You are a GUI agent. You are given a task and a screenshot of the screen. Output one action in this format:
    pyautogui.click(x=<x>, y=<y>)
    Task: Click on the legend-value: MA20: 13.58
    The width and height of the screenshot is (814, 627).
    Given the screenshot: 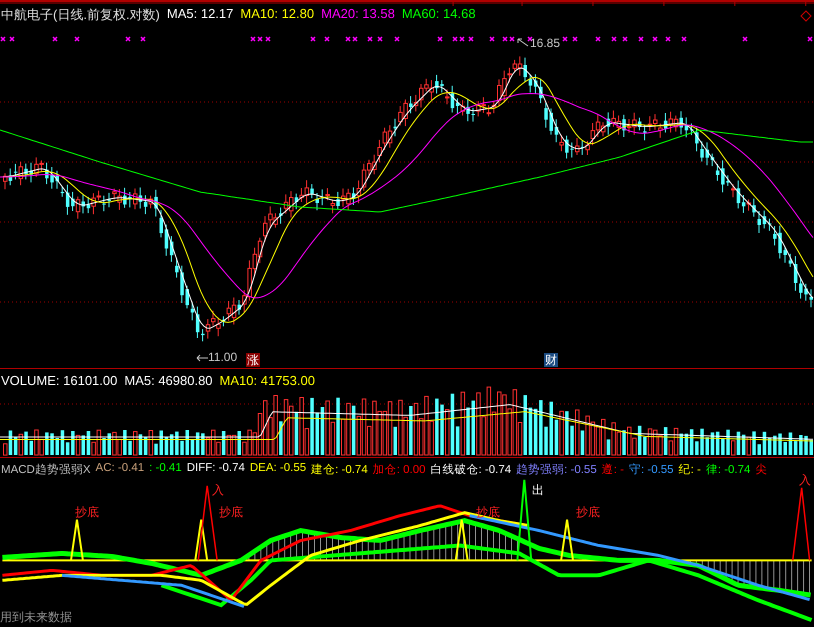 What is the action you would take?
    pyautogui.click(x=358, y=14)
    